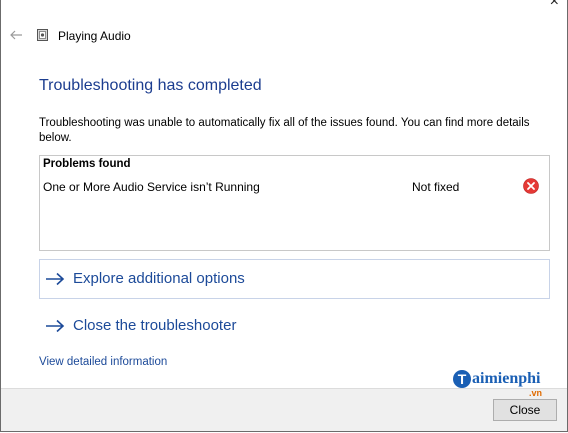 Image resolution: width=568 pixels, height=433 pixels. I want to click on back-arrow-icon, so click(16, 35).